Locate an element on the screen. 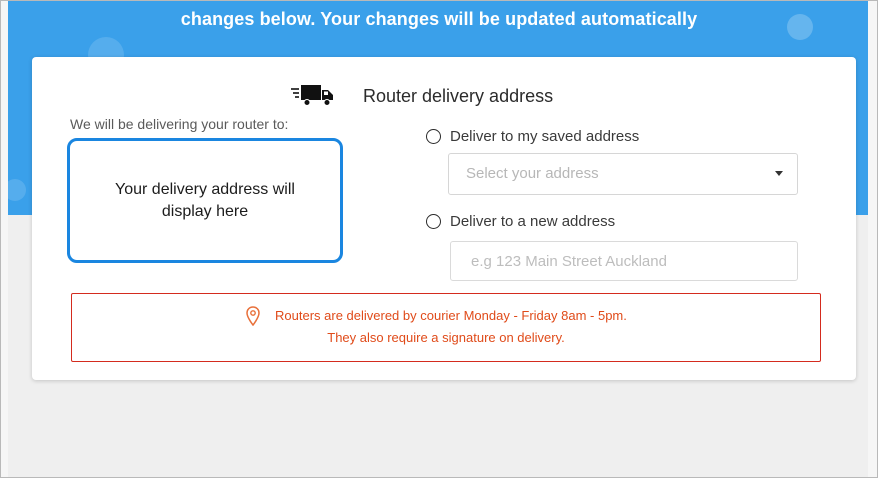 The height and width of the screenshot is (480, 880). saved-address-radio is located at coordinates (433, 136).